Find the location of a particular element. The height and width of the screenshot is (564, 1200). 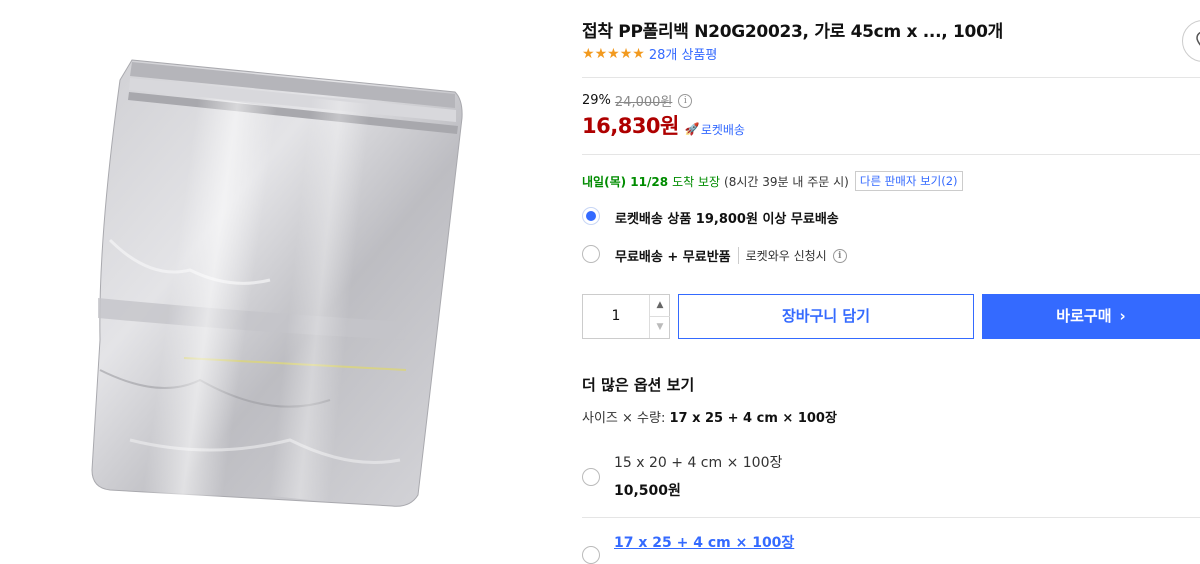

option-item: 17 x 25 + 4 cm × 100장 is located at coordinates (891, 546).